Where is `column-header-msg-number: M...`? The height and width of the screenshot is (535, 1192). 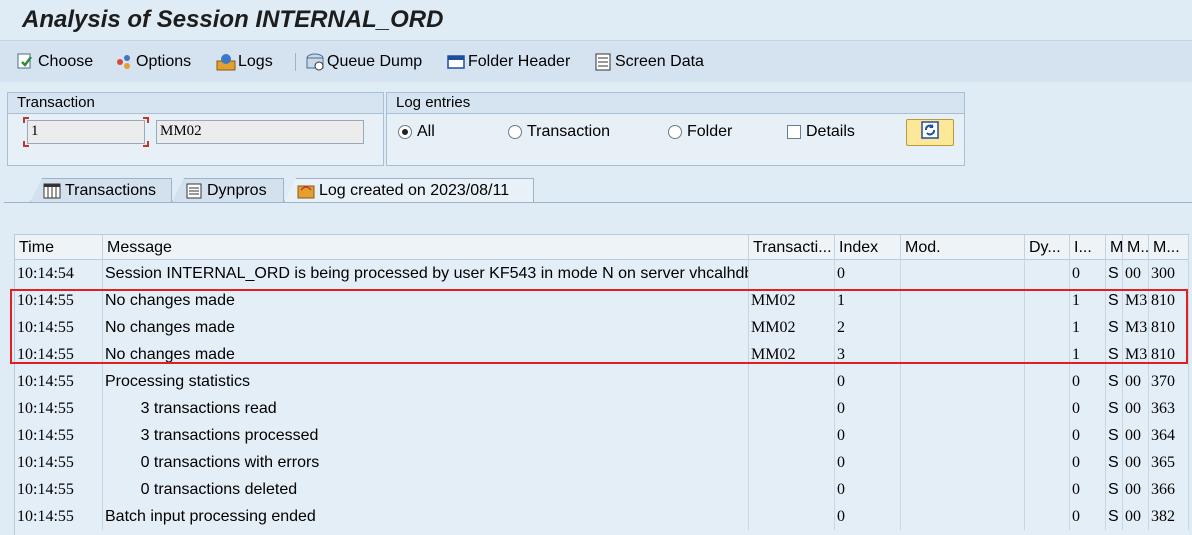 column-header-msg-number: M... is located at coordinates (1169, 247).